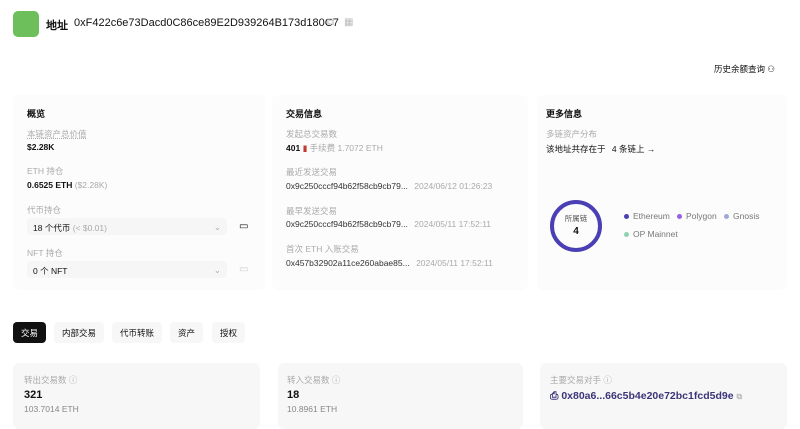 This screenshot has width=800, height=429. Describe the element at coordinates (662, 192) in the screenshot. I see `more-info-panel` at that location.